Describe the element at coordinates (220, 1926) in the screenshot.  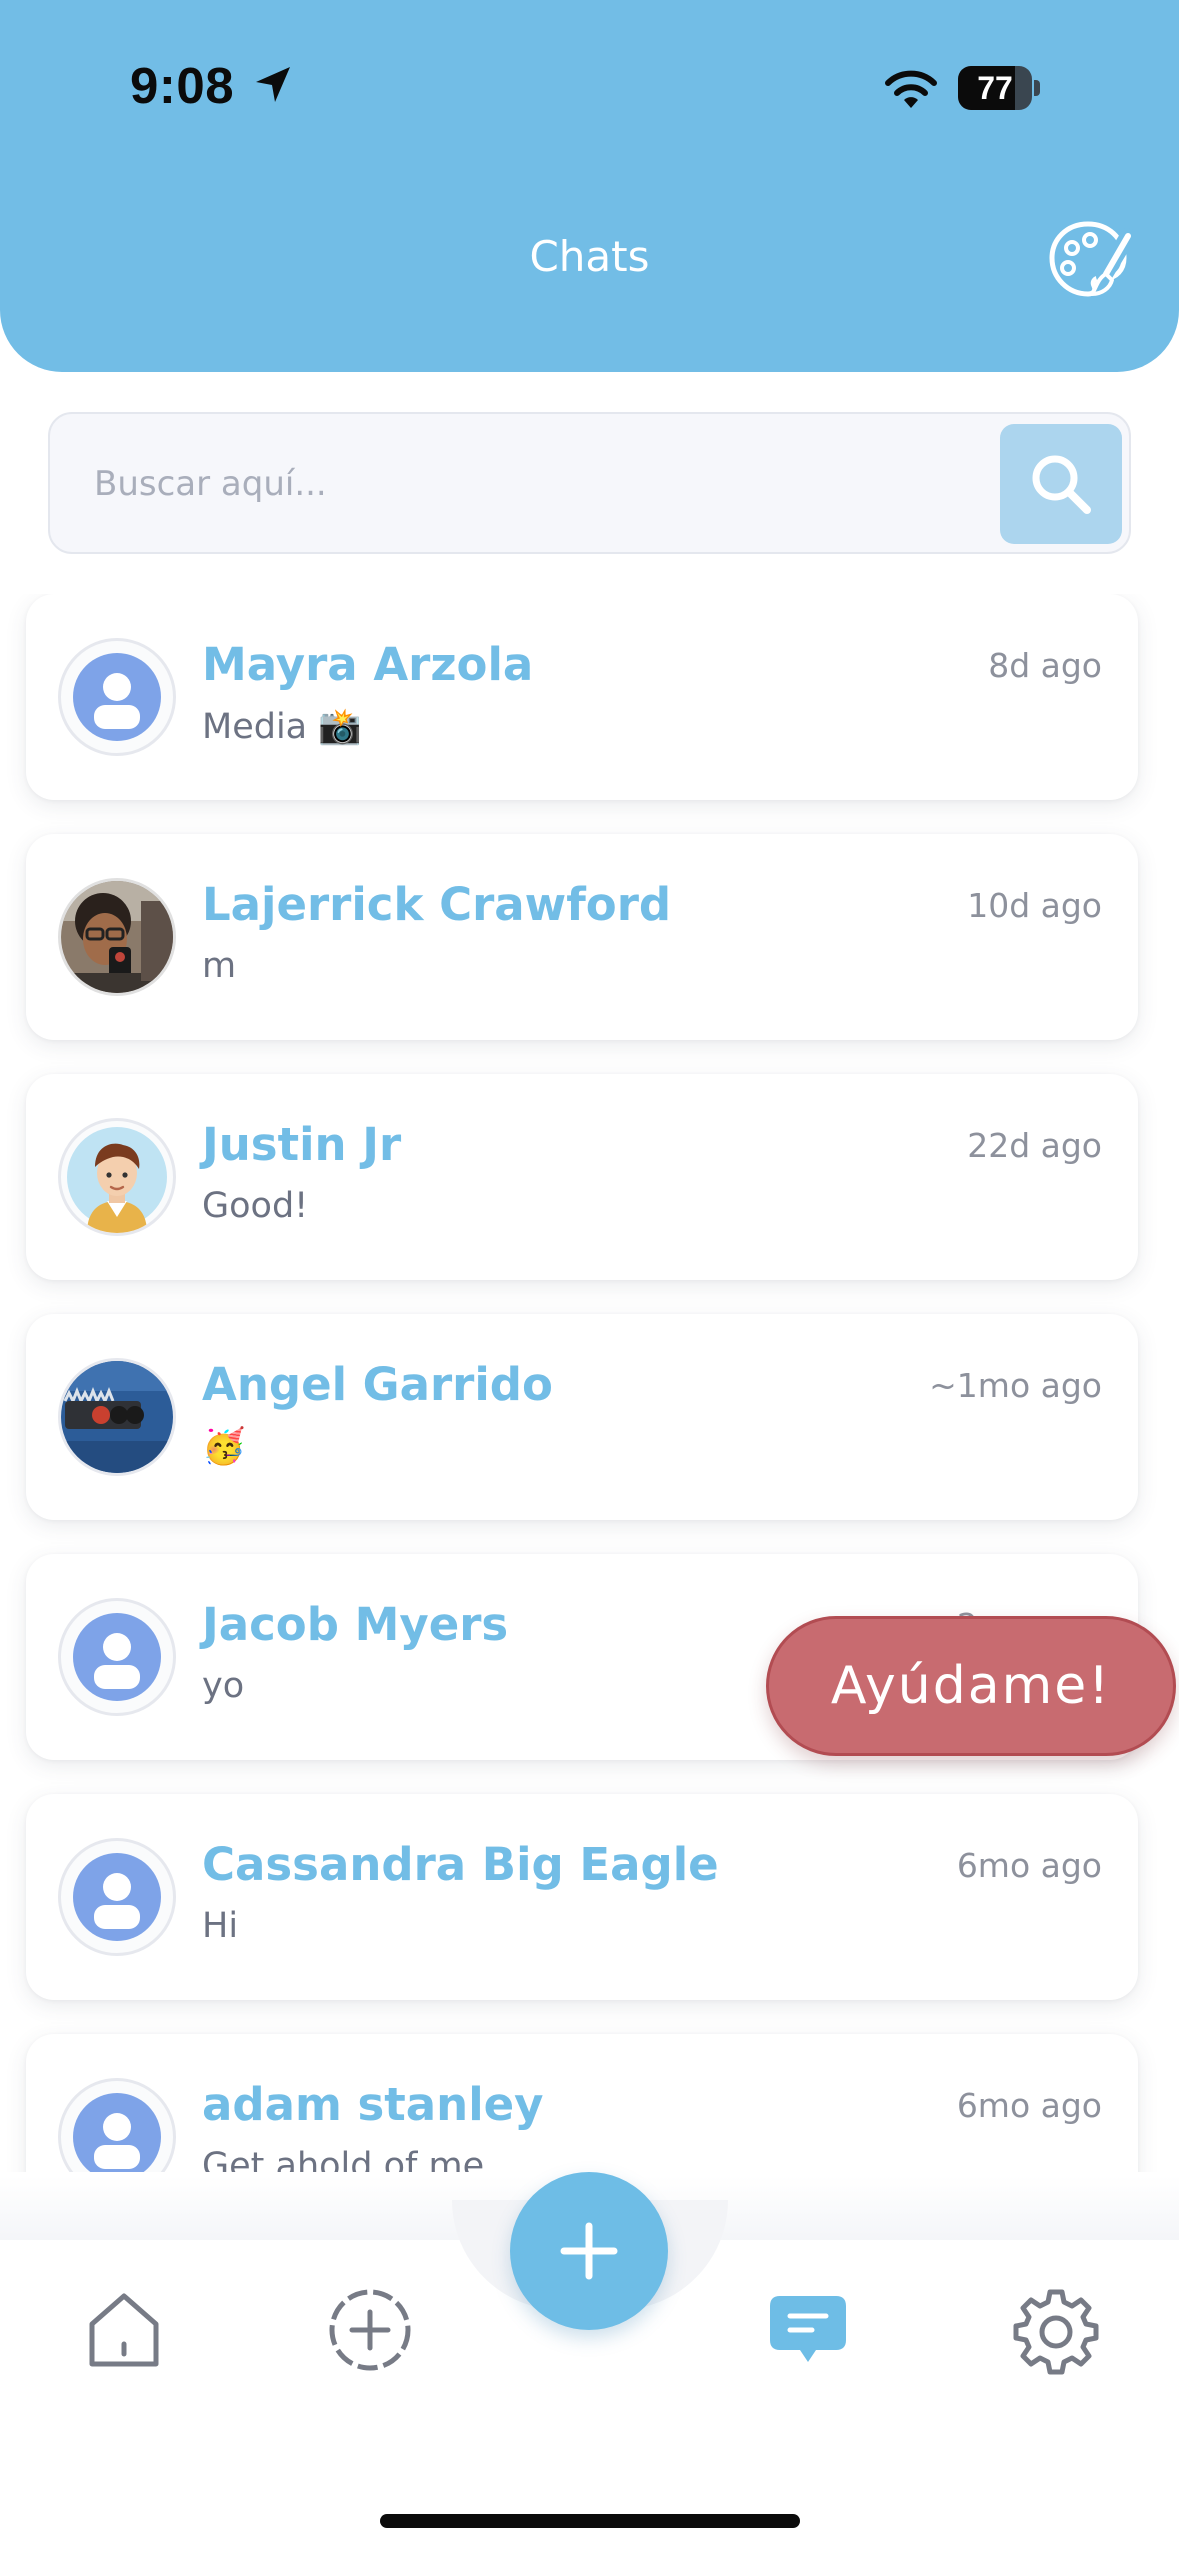
I see `chat-preview: Hi` at that location.